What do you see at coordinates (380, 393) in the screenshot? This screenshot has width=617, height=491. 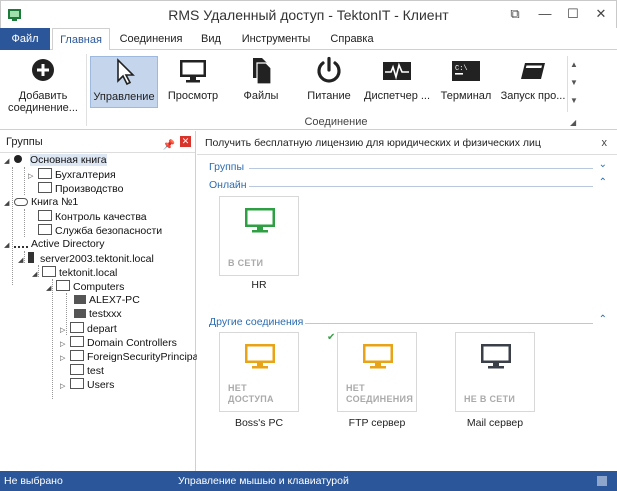 I see `card-state: НЕТ СОЕДИНЕНИЯ` at bounding box center [380, 393].